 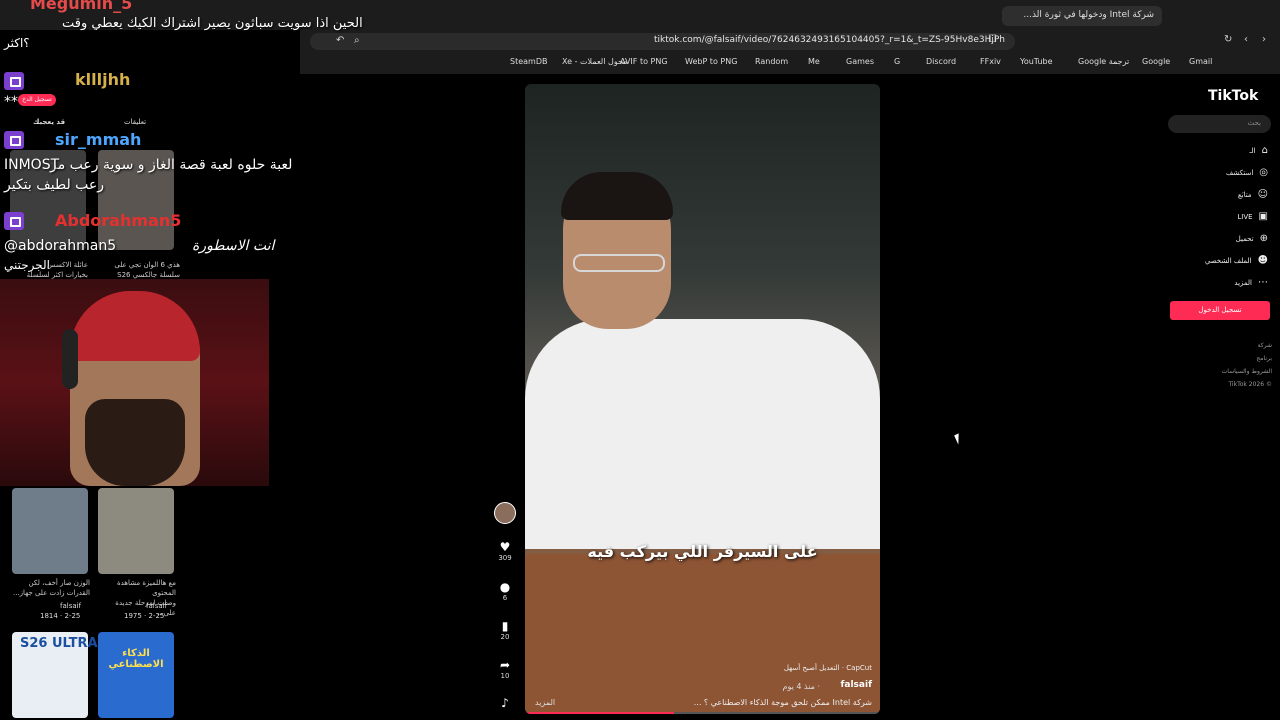 I want to click on footer-link: الشروط والسياسات, so click(x=1247, y=371).